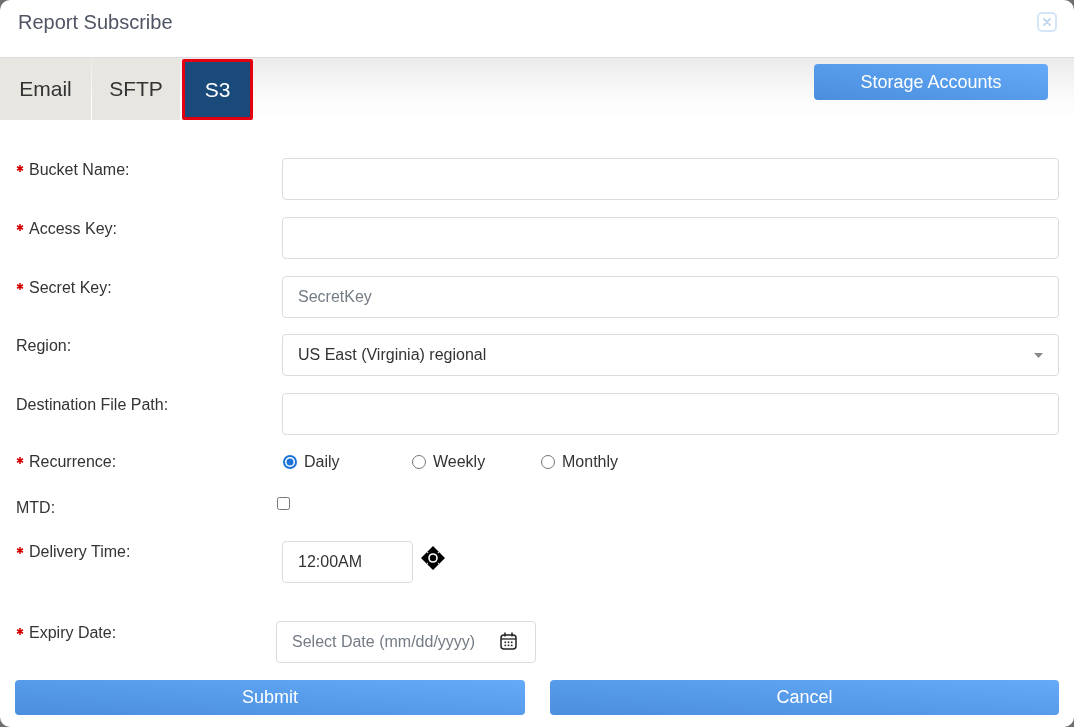 The height and width of the screenshot is (727, 1074). I want to click on field-label: Region:, so click(44, 346).